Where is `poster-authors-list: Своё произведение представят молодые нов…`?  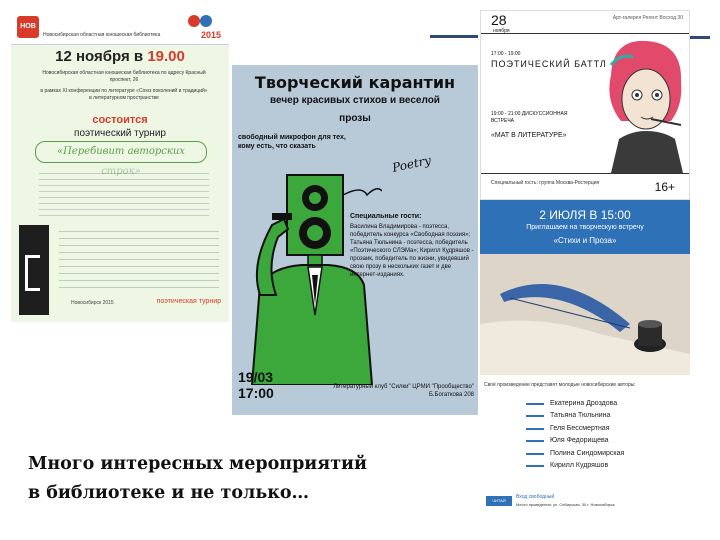
poster-authors-list: Своё произведение представят молодые нов… is located at coordinates (589, 447).